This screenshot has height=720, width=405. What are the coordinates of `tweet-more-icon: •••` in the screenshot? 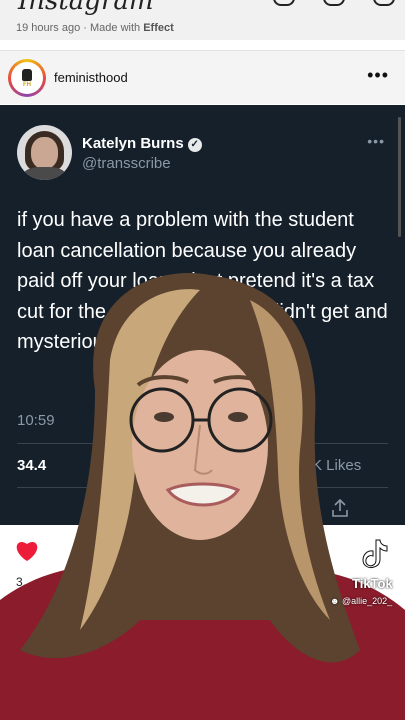 It's located at (376, 141).